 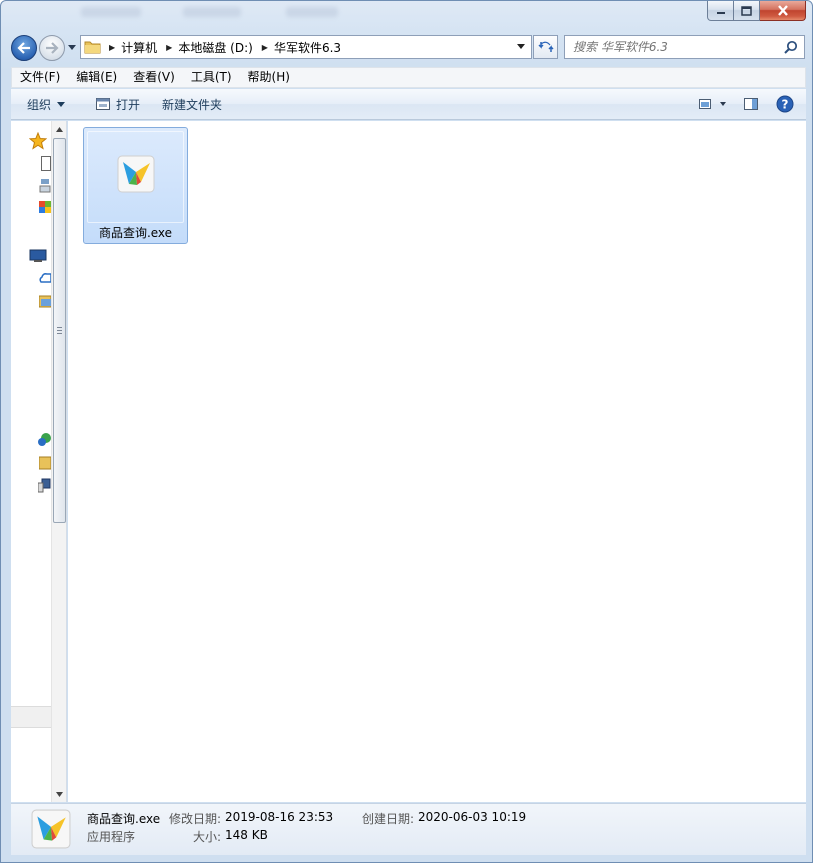 I want to click on chevron-up-icon, so click(x=59, y=129).